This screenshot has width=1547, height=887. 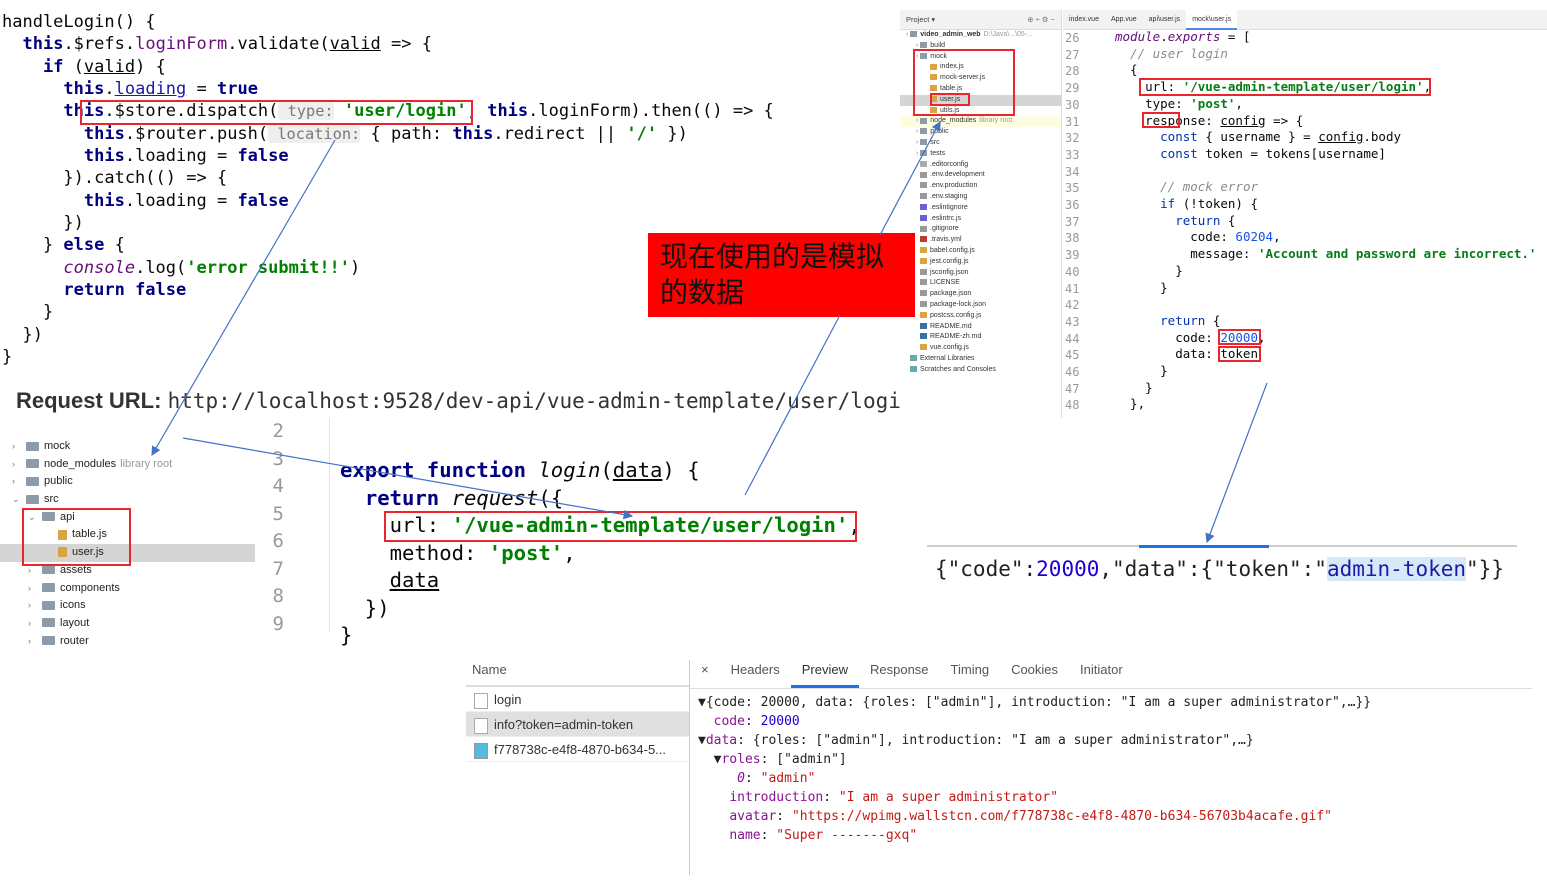 What do you see at coordinates (1235, 36) in the screenshot?
I see `code-token: = [` at bounding box center [1235, 36].